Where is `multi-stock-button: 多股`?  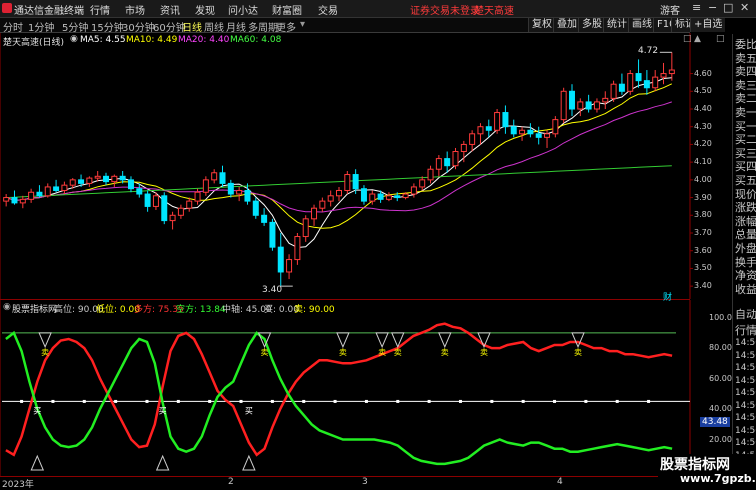
multi-stock-button: 多股 is located at coordinates (591, 25).